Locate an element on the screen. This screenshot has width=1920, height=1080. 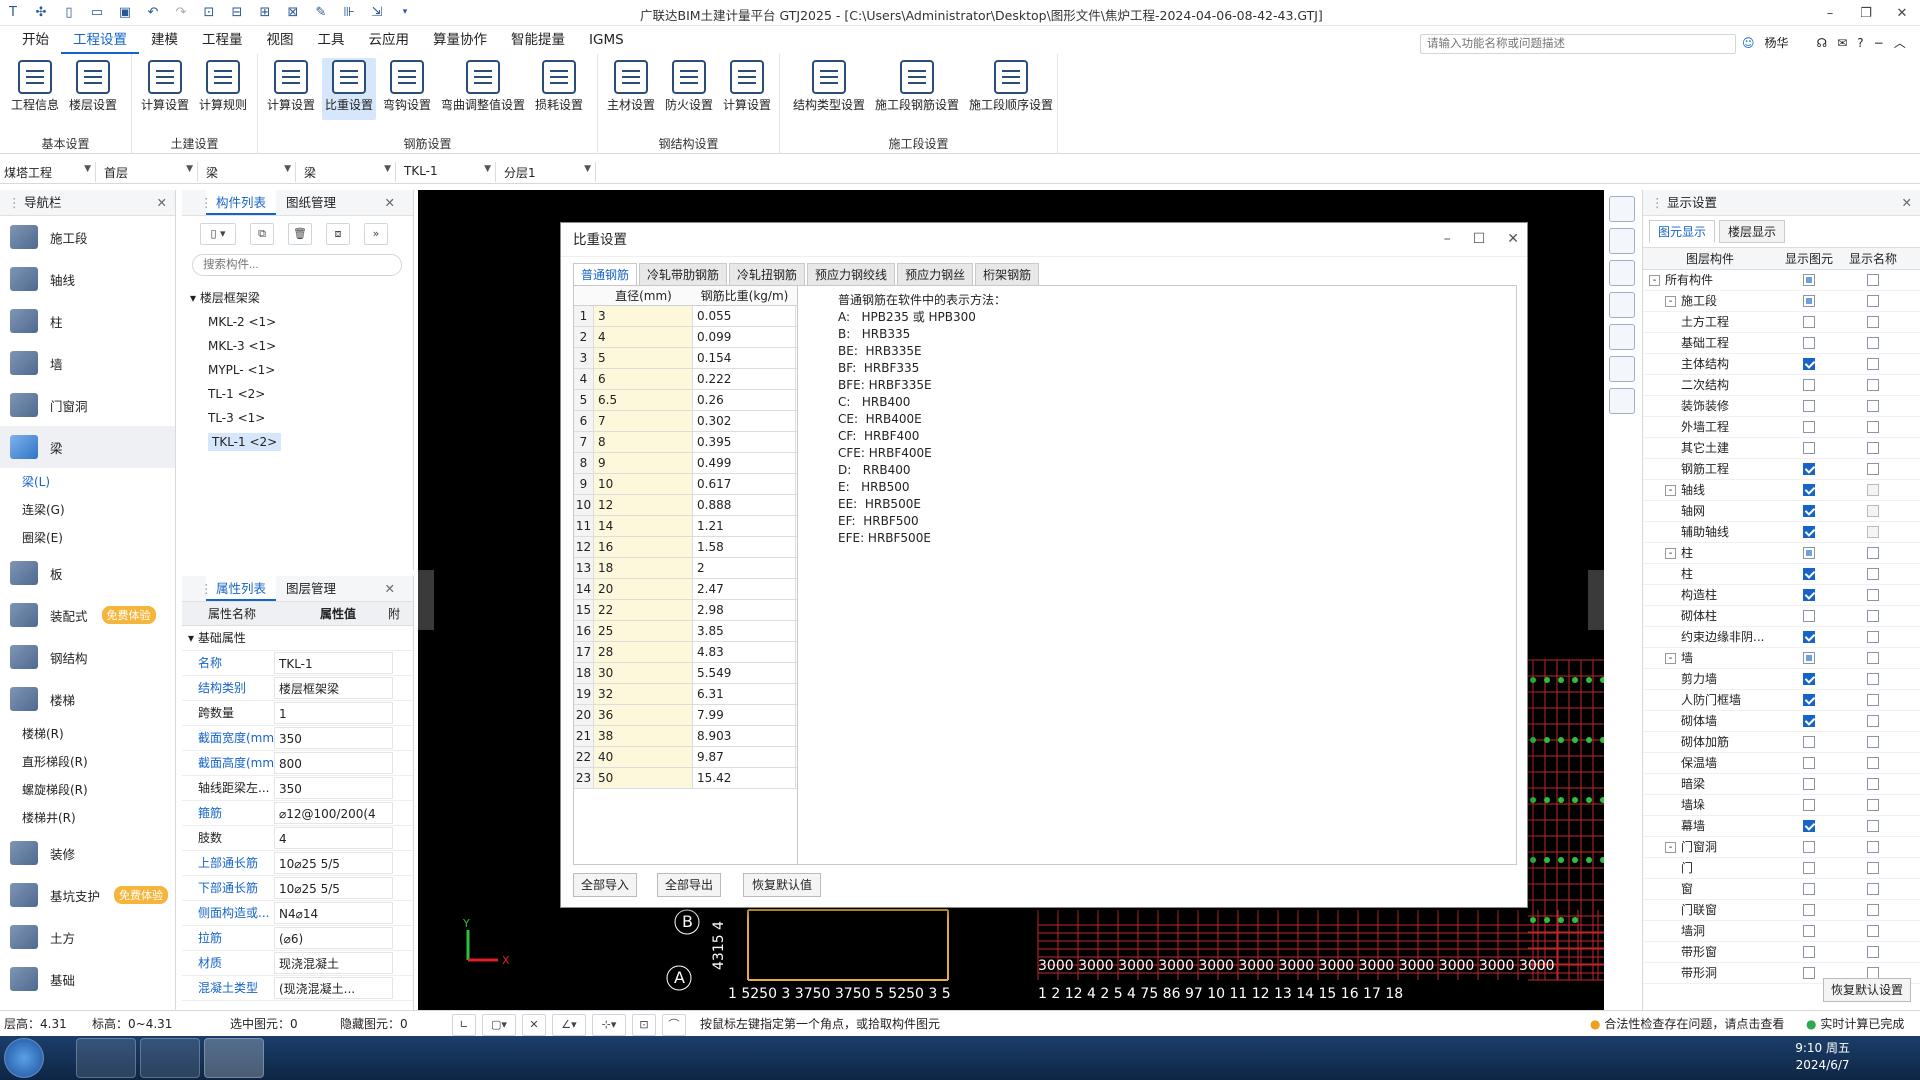
prop-row: 拉筋 (⌀6) is located at coordinates (297, 938).